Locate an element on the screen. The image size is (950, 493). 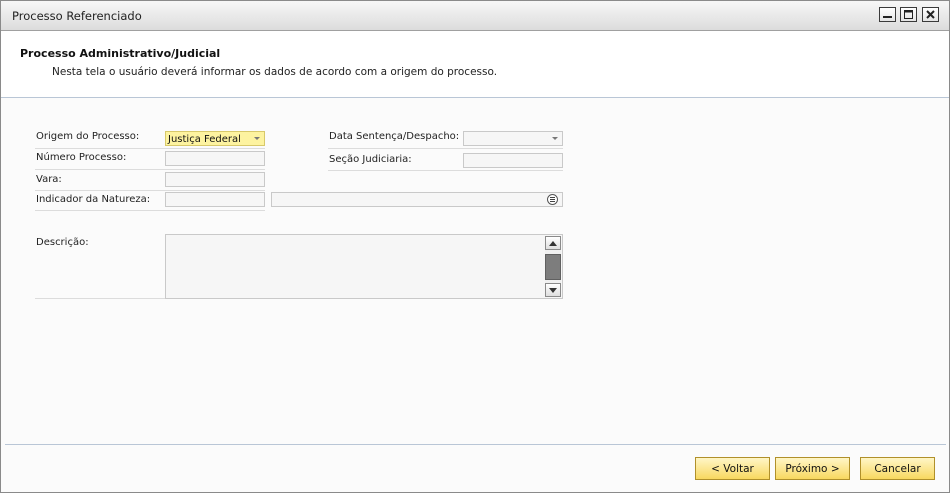
vertical-scrollbar is located at coordinates (553, 266).